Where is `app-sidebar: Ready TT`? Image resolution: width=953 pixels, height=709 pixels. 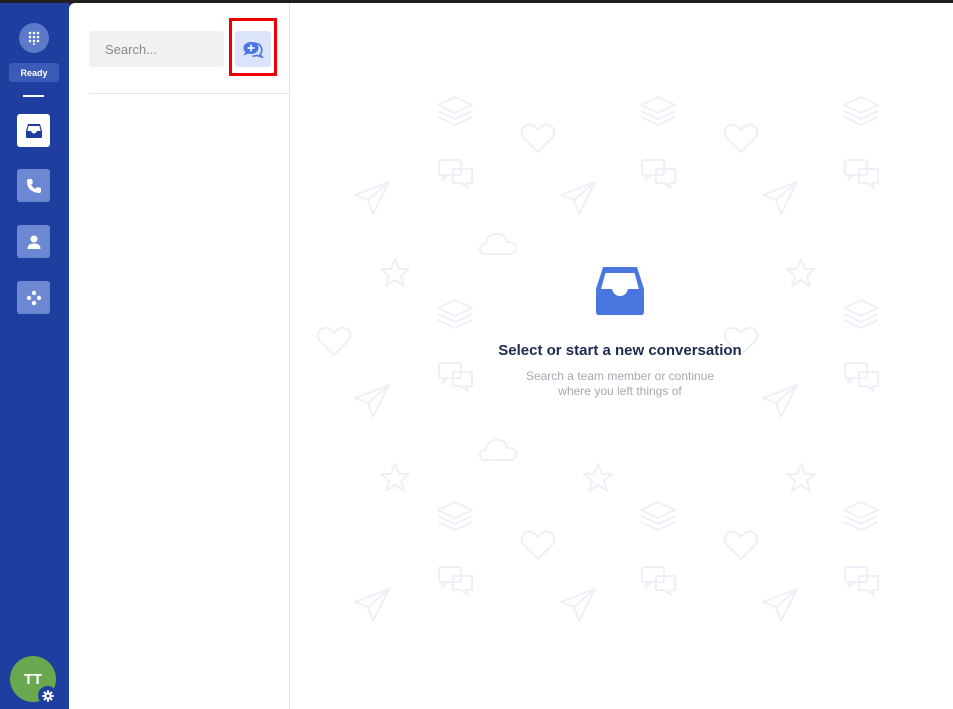
app-sidebar: Ready TT is located at coordinates (34, 356).